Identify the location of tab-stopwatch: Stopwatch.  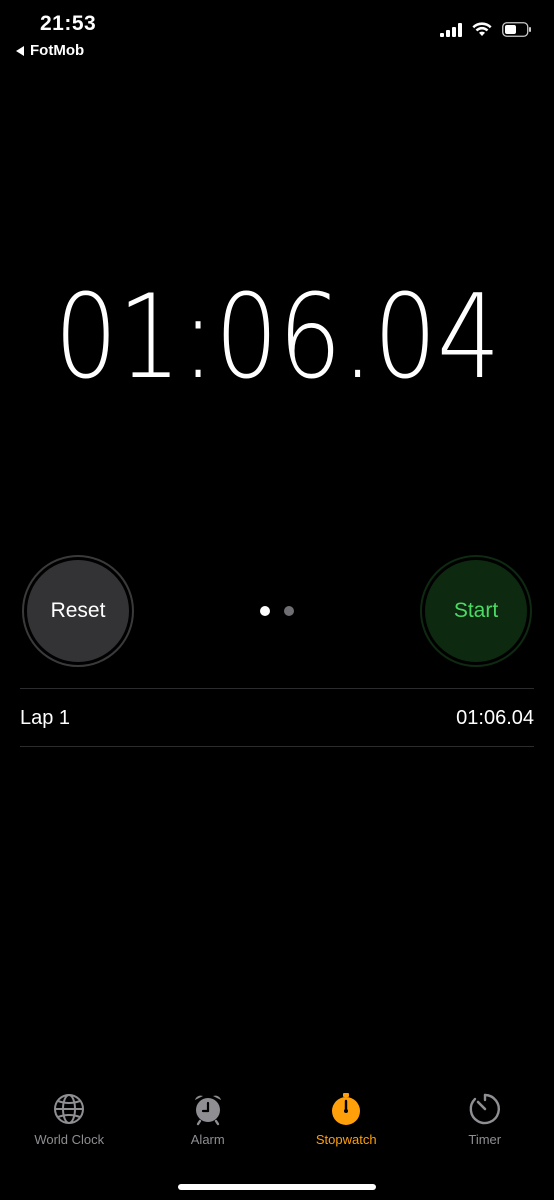
(346, 1127).